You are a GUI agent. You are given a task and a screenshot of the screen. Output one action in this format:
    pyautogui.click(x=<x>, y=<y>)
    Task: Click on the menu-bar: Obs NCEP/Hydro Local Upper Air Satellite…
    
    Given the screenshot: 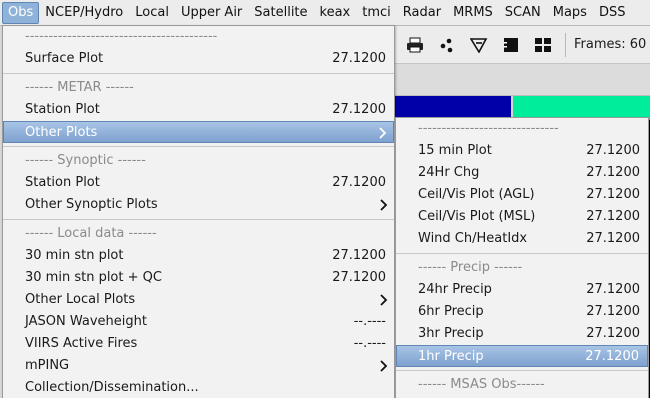 What is the action you would take?
    pyautogui.click(x=325, y=13)
    